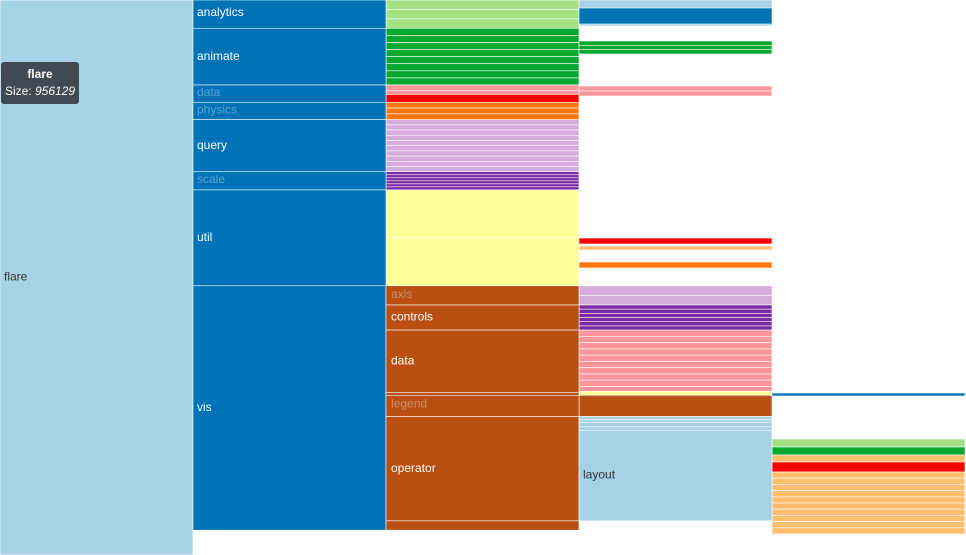 Image resolution: width=966 pixels, height=555 pixels. Describe the element at coordinates (868, 467) in the screenshot. I see `leaf4-red` at that location.